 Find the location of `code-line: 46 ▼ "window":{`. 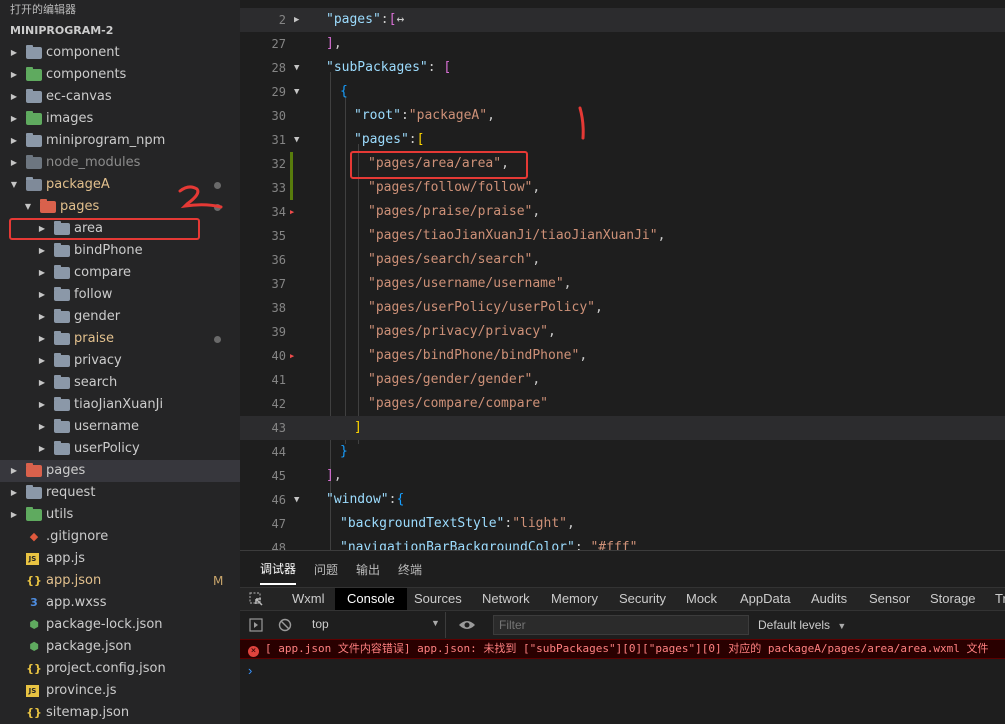

code-line: 46 ▼ "window":{ is located at coordinates (622, 500).